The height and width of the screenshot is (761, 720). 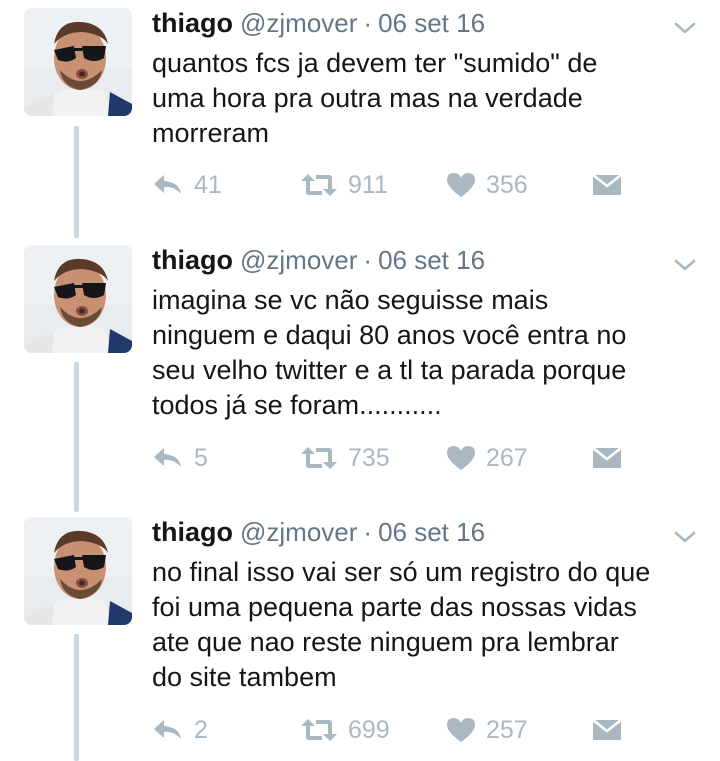 What do you see at coordinates (507, 457) in the screenshot?
I see `like-count: 267` at bounding box center [507, 457].